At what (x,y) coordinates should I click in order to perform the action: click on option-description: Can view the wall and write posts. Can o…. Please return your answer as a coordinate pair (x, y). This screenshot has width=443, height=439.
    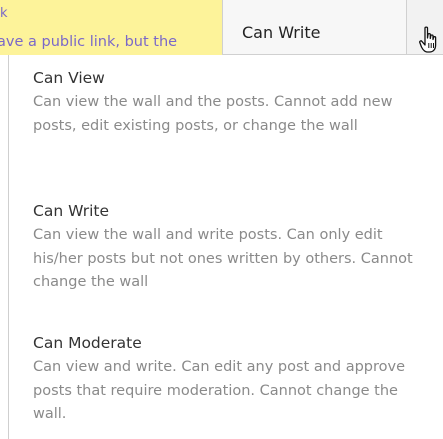
    Looking at the image, I should click on (223, 258).